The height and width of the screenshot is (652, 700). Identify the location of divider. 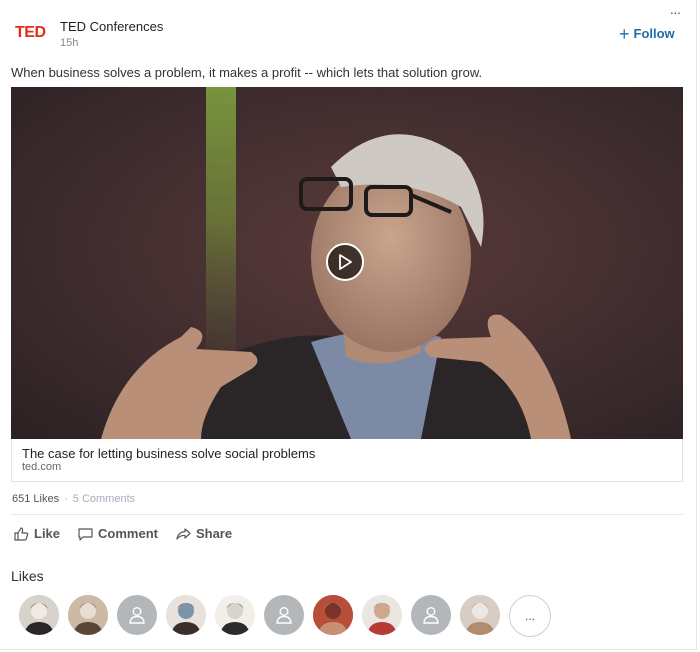
(347, 514).